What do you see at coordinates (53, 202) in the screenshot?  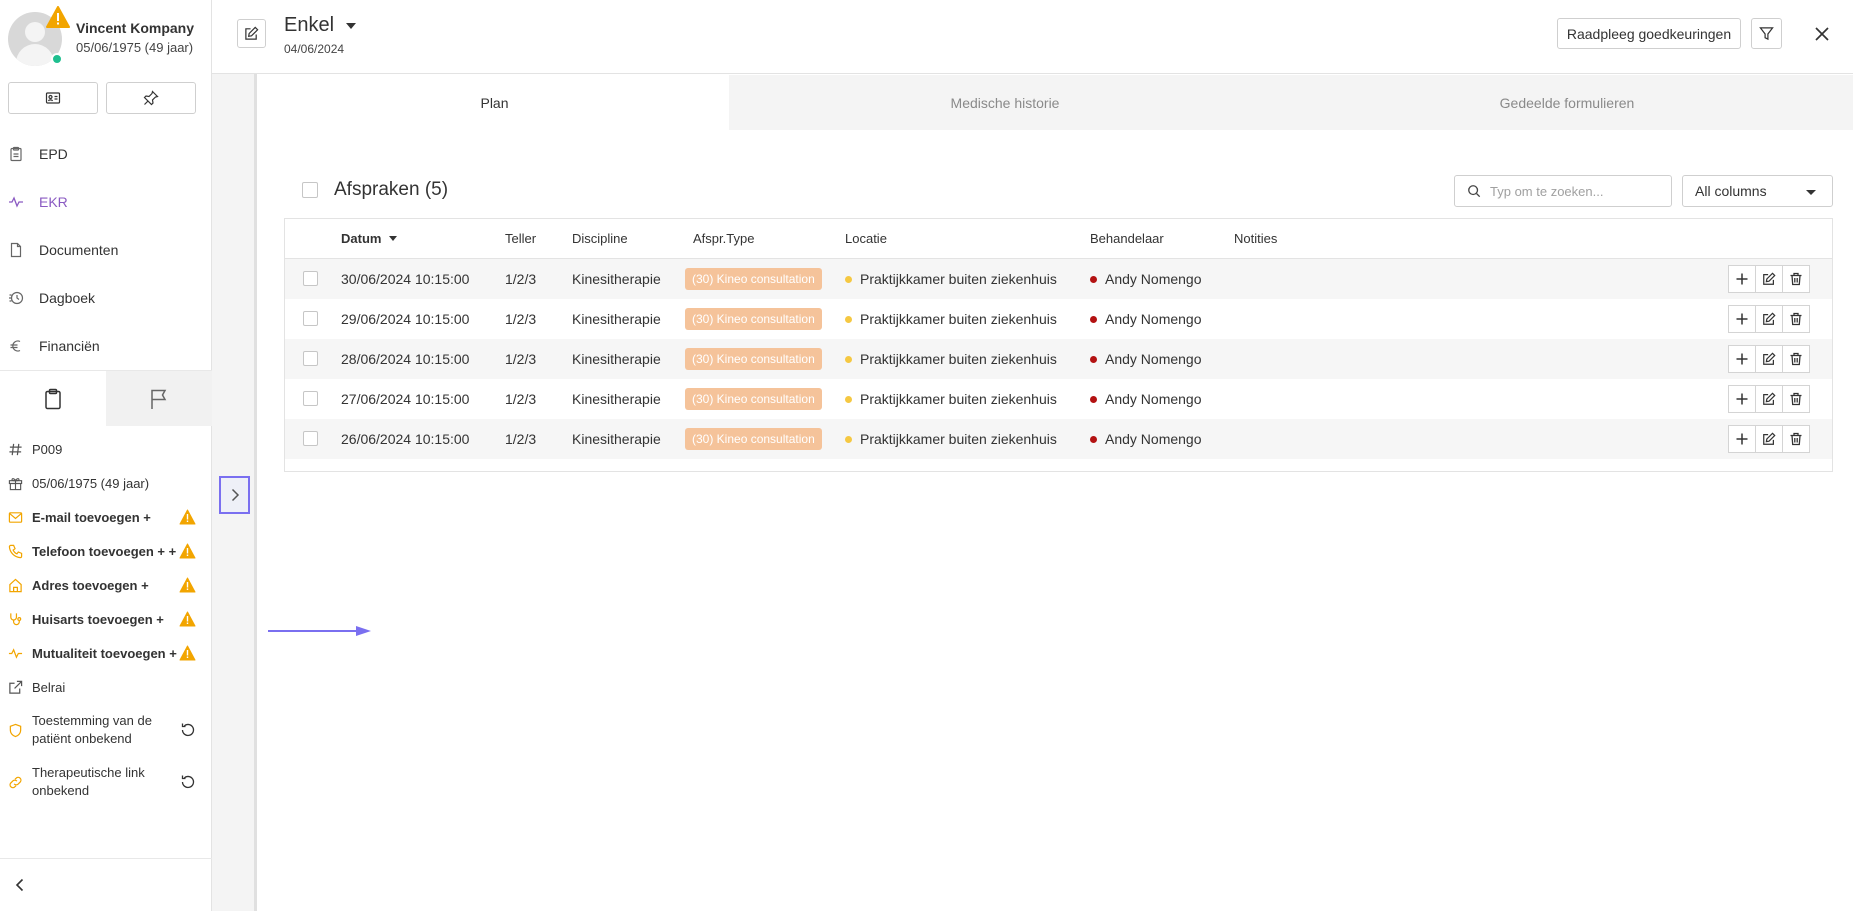 I see `nav-item-label: EKR` at bounding box center [53, 202].